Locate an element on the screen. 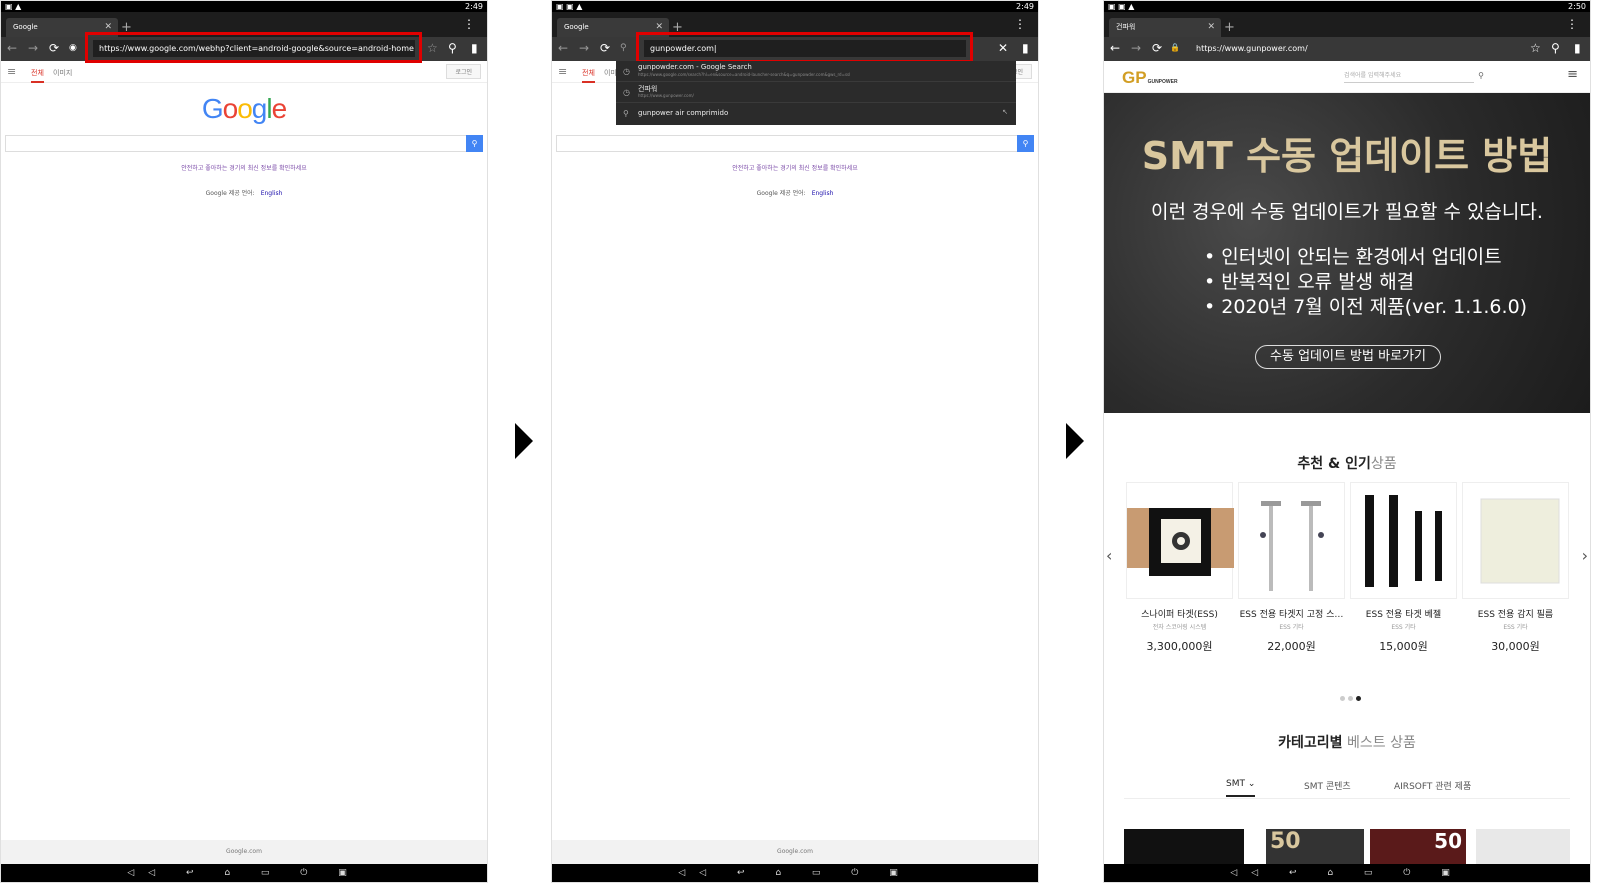 This screenshot has height=883, width=1600. tab-title: 건파워 is located at coordinates (1126, 27).